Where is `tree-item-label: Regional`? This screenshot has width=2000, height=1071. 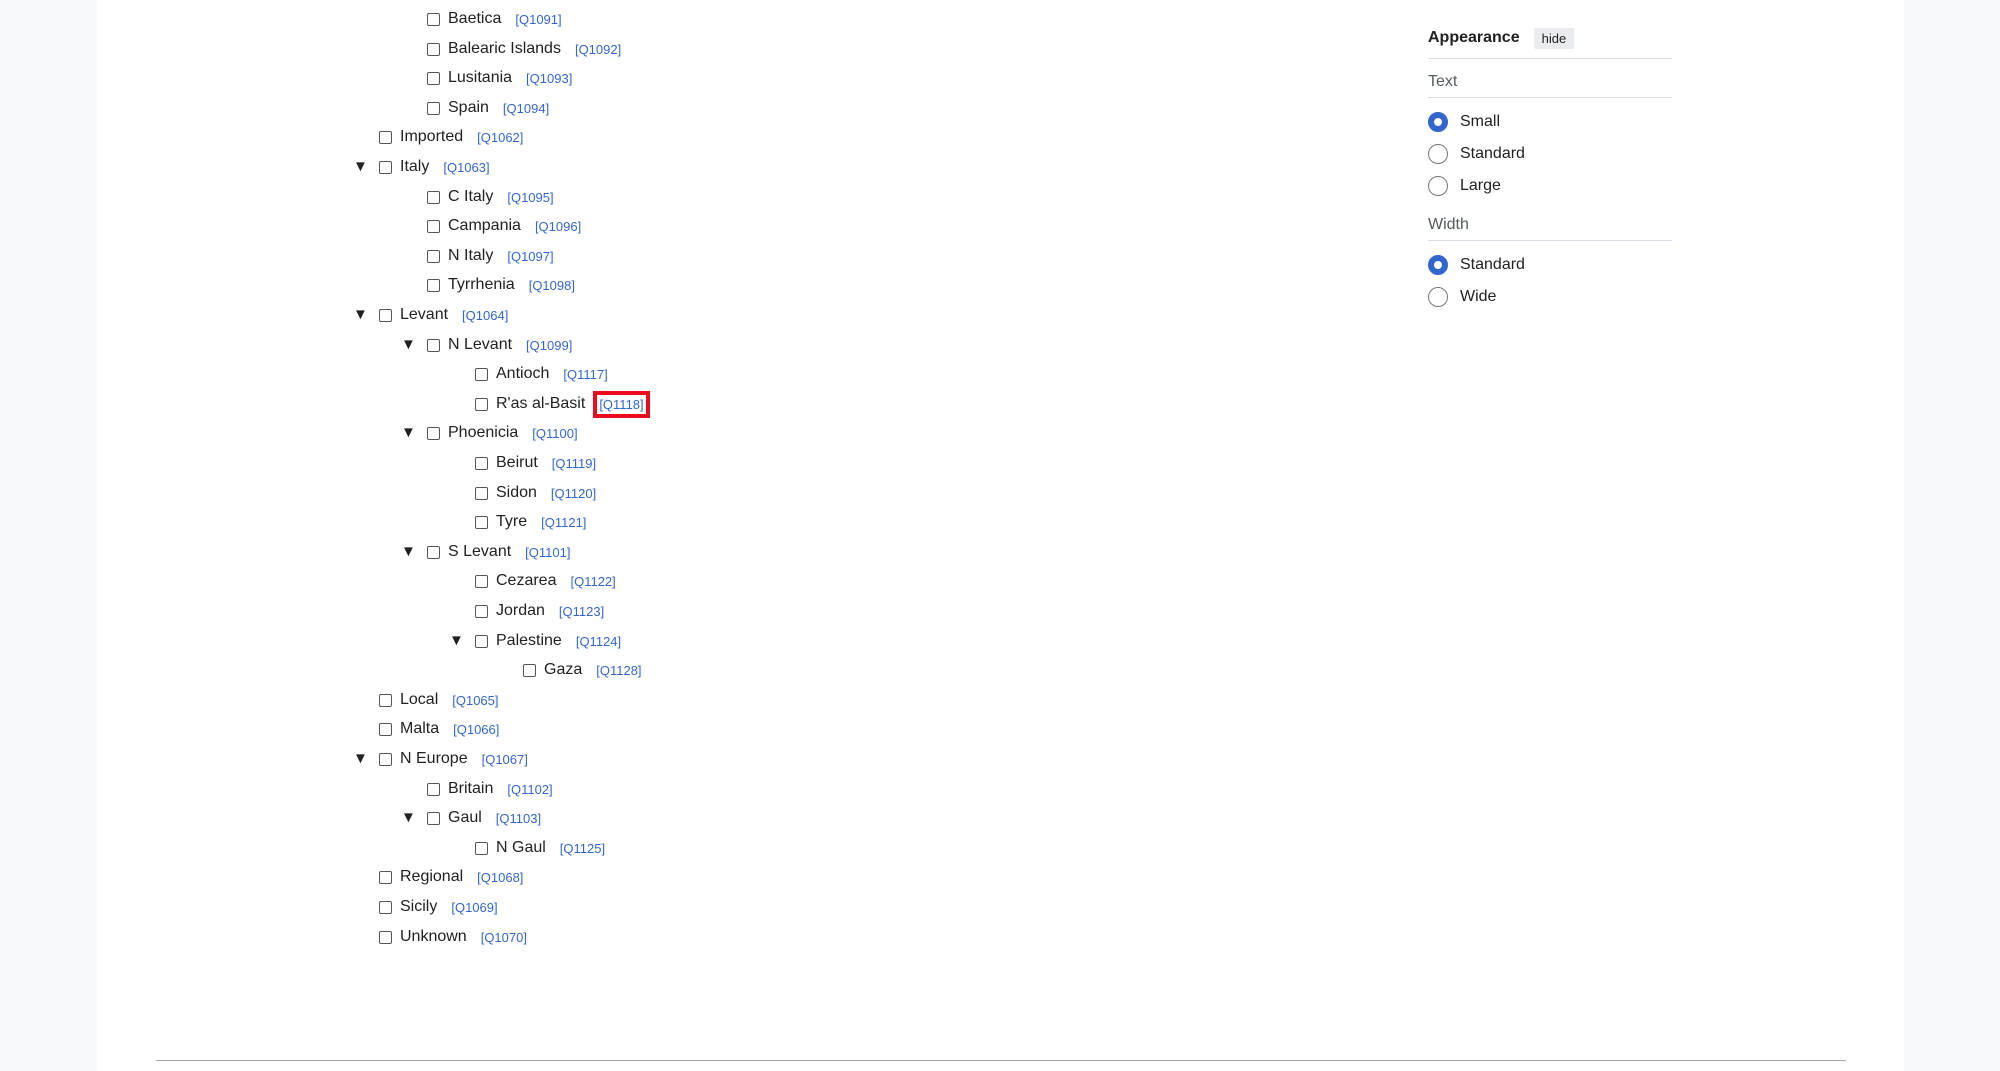
tree-item-label: Regional is located at coordinates (431, 877).